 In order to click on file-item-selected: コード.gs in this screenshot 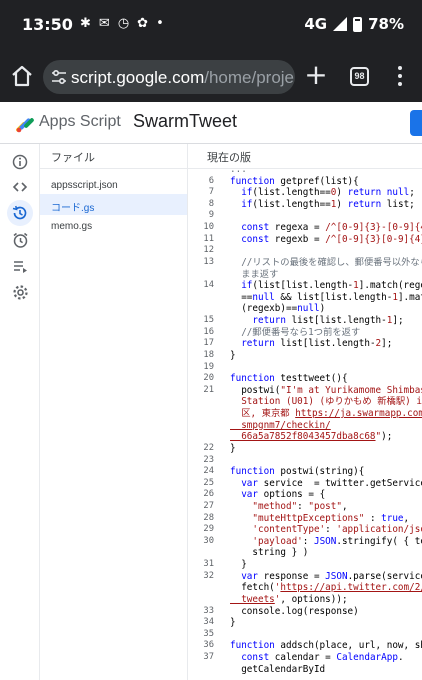, I will do `click(113, 204)`.